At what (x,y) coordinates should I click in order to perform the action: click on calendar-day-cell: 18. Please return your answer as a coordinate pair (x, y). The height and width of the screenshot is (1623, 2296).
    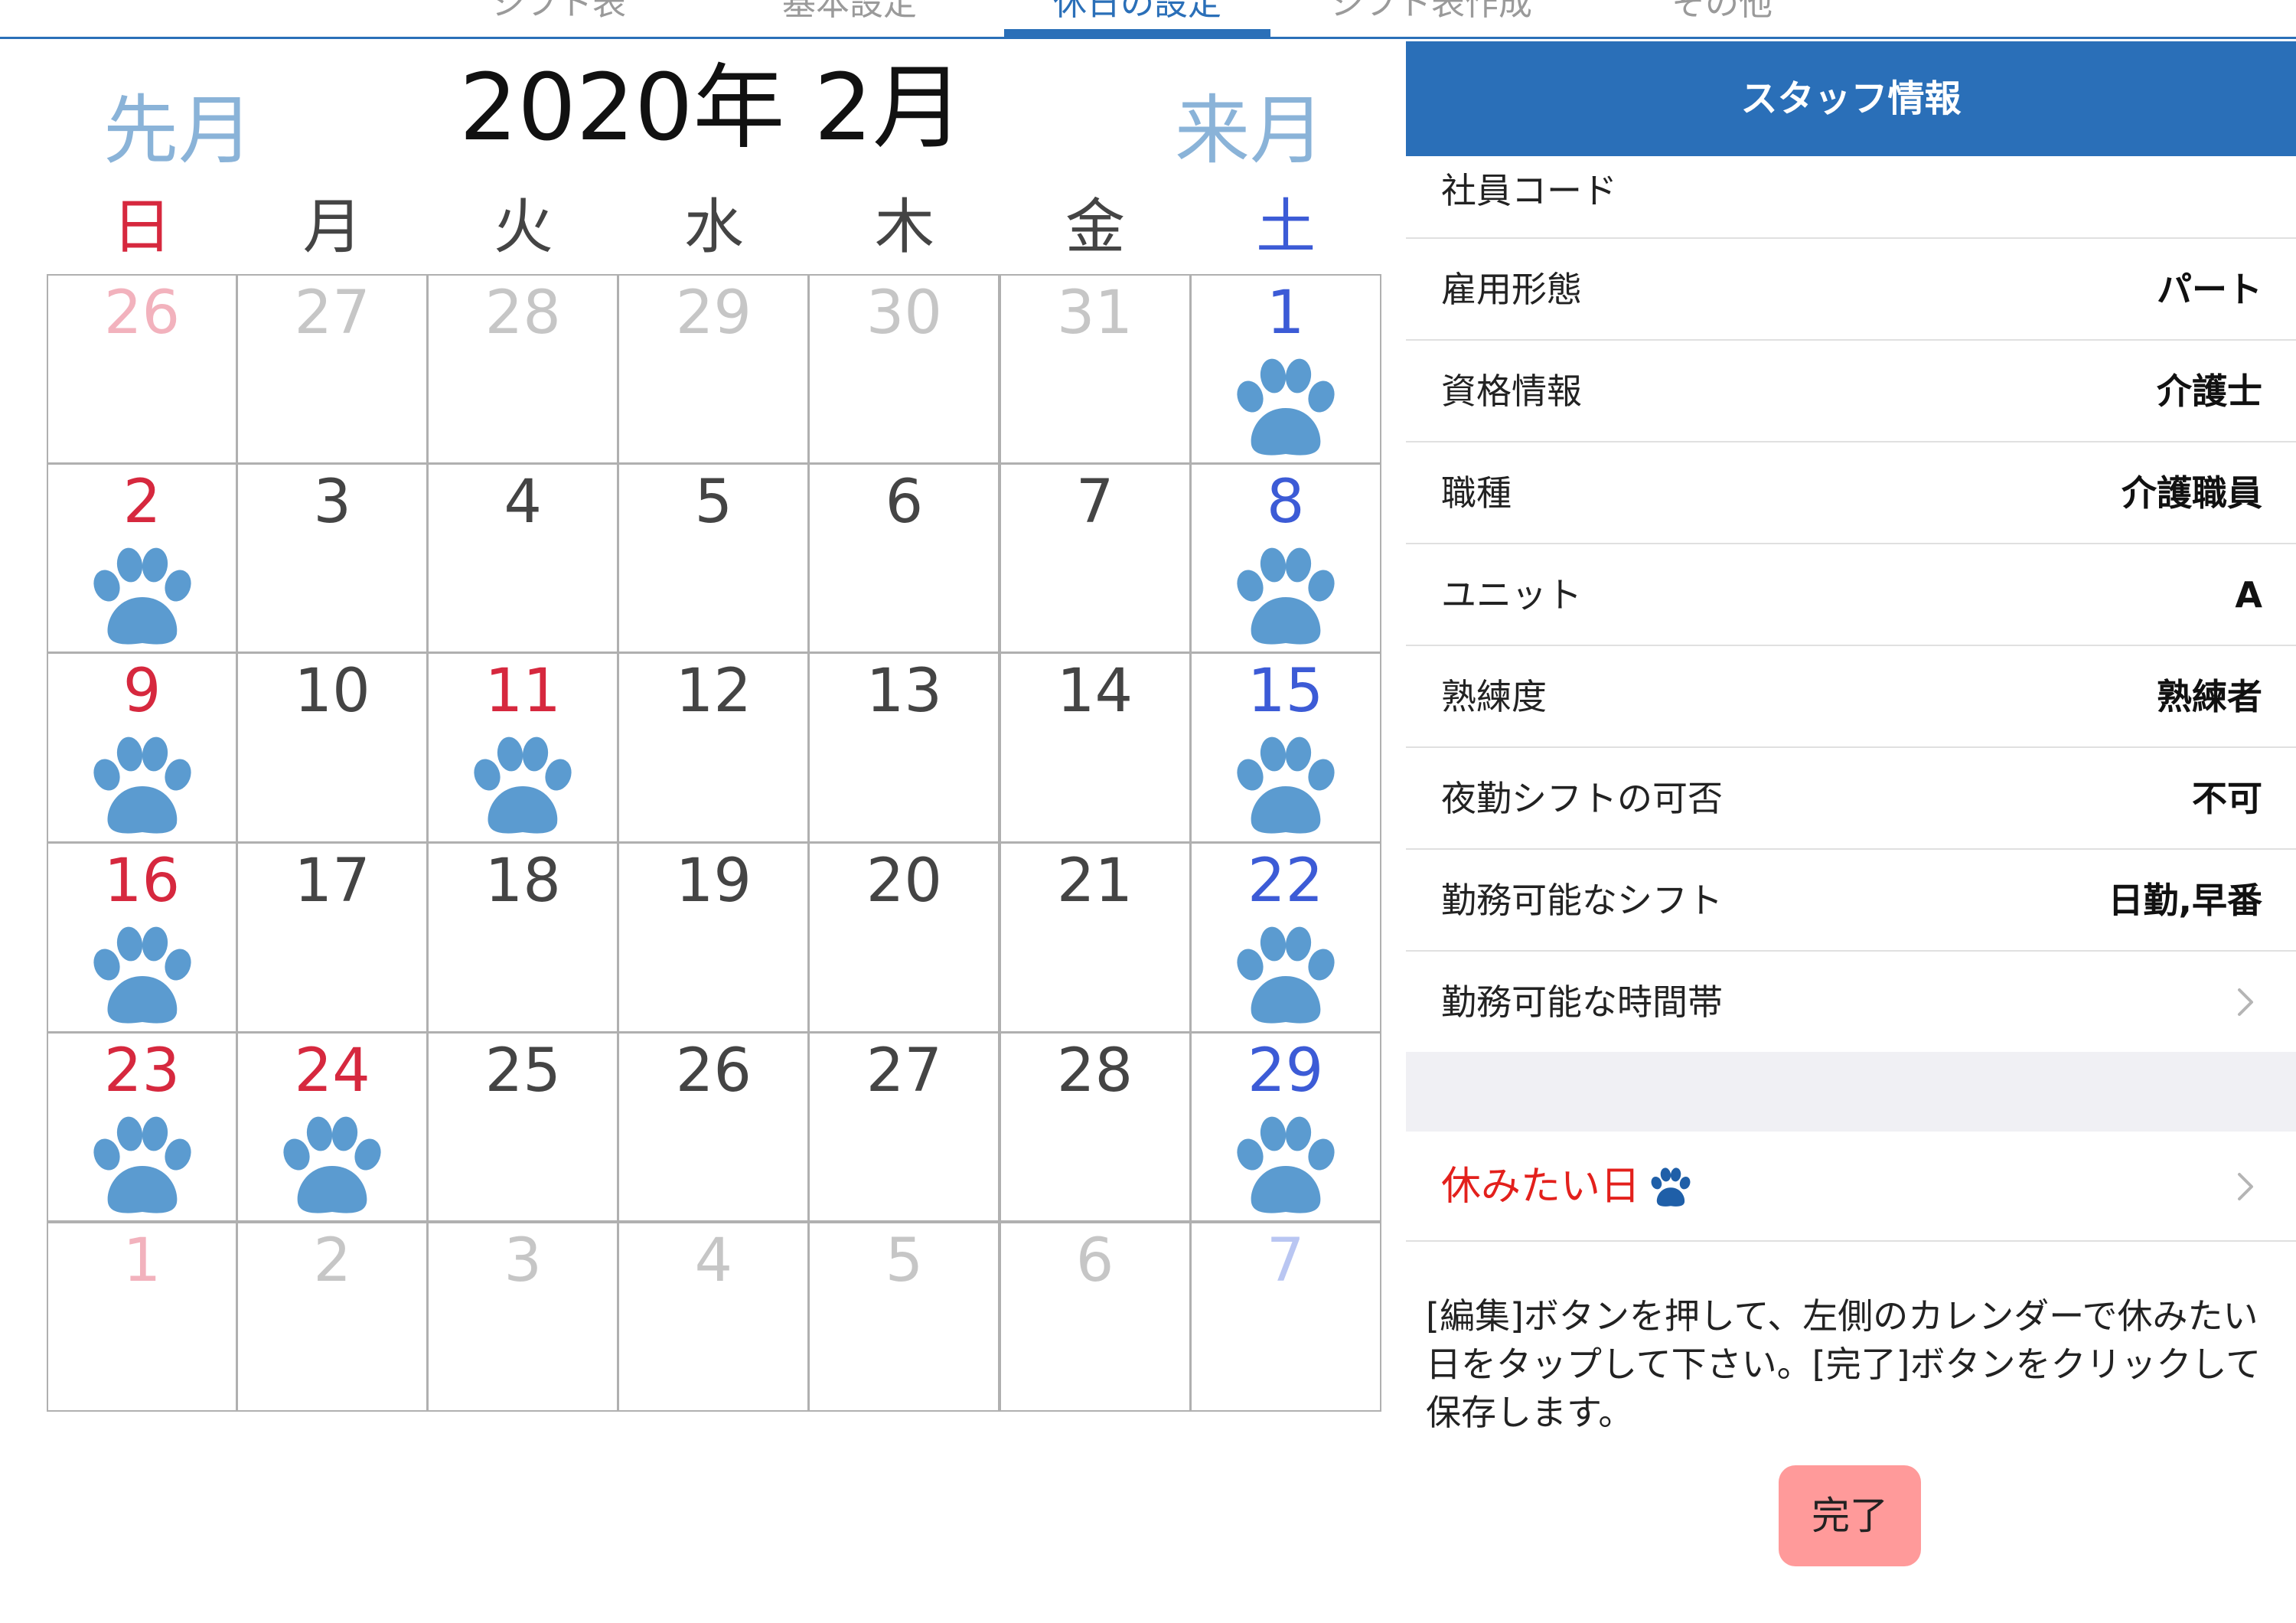
    Looking at the image, I should click on (523, 937).